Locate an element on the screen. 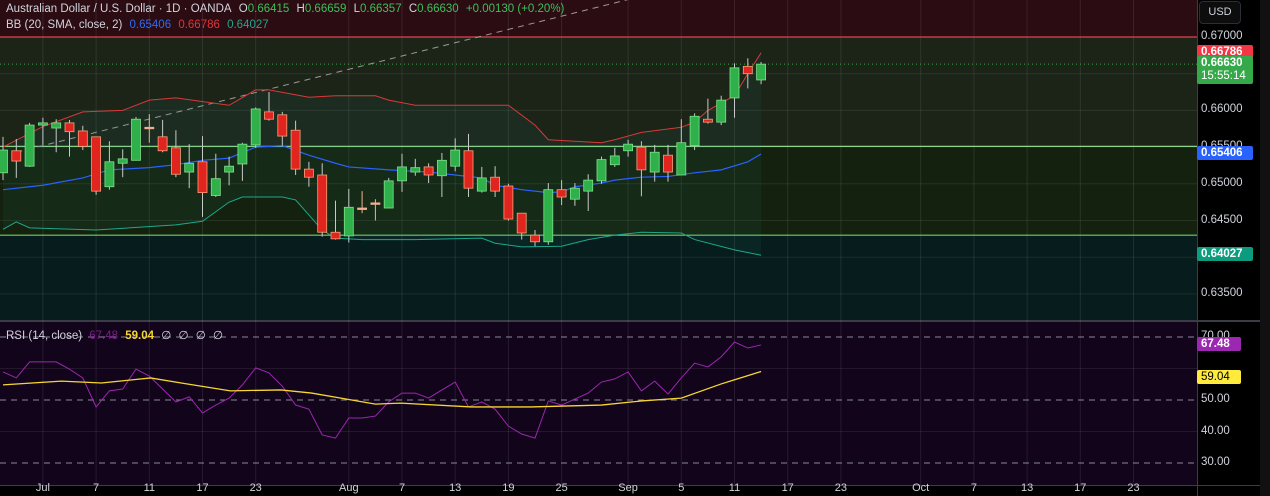 Image resolution: width=1270 pixels, height=496 pixels. time-label: 5 is located at coordinates (681, 488).